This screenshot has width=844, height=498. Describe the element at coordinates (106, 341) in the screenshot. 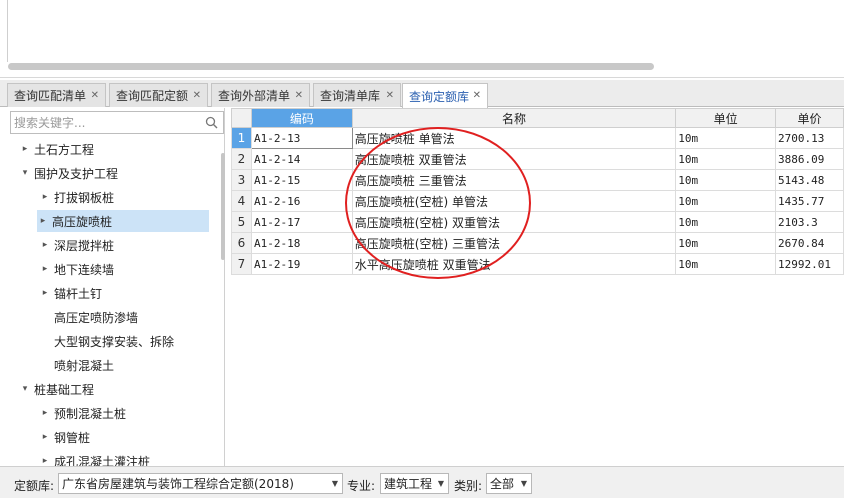

I see `tree-node: 大型钢支撑安装、拆除` at that location.